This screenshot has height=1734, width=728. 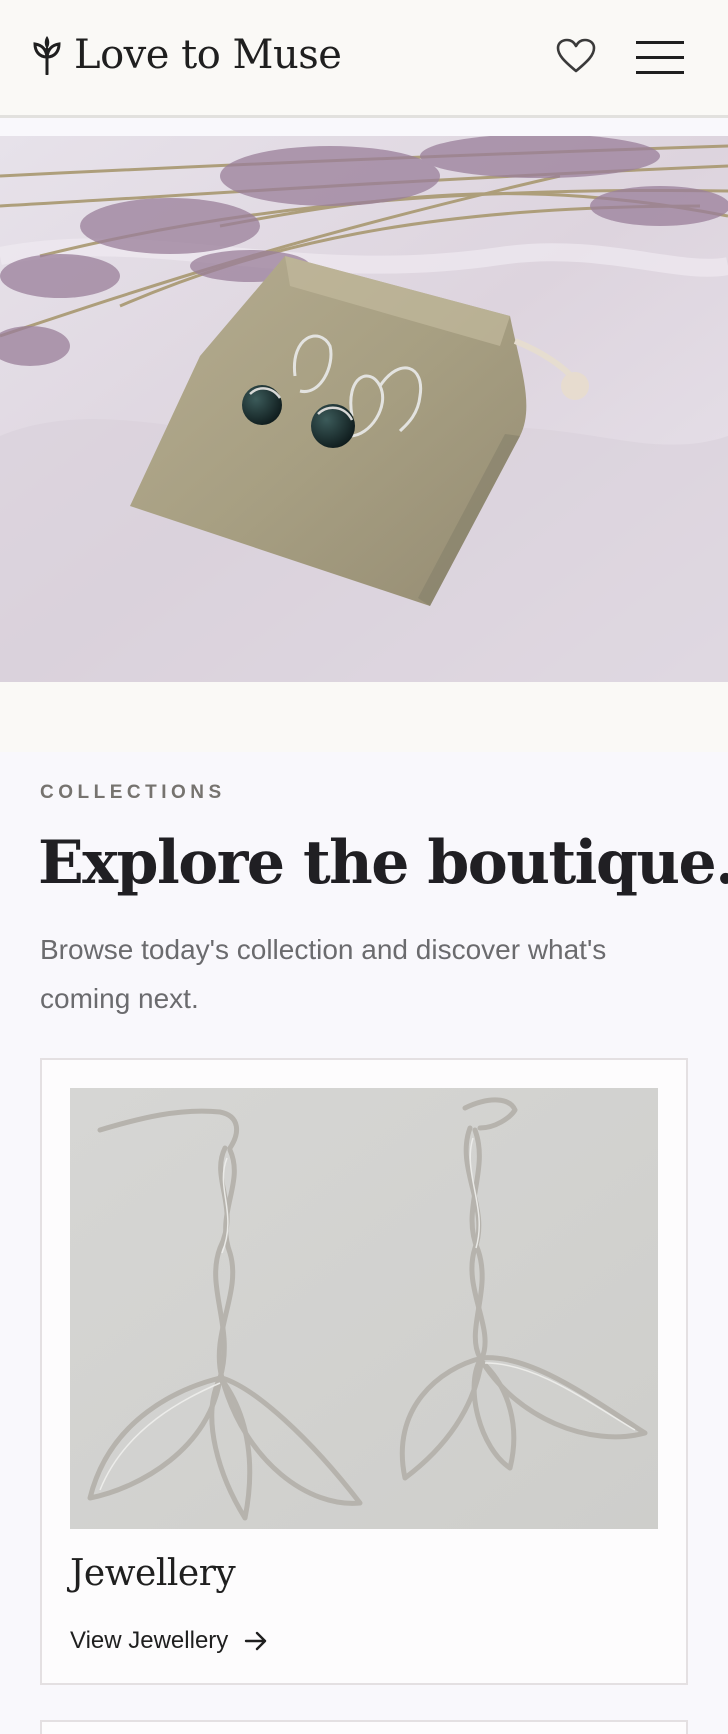 I want to click on view-jewellery-link: View Jewellery, so click(x=169, y=1641).